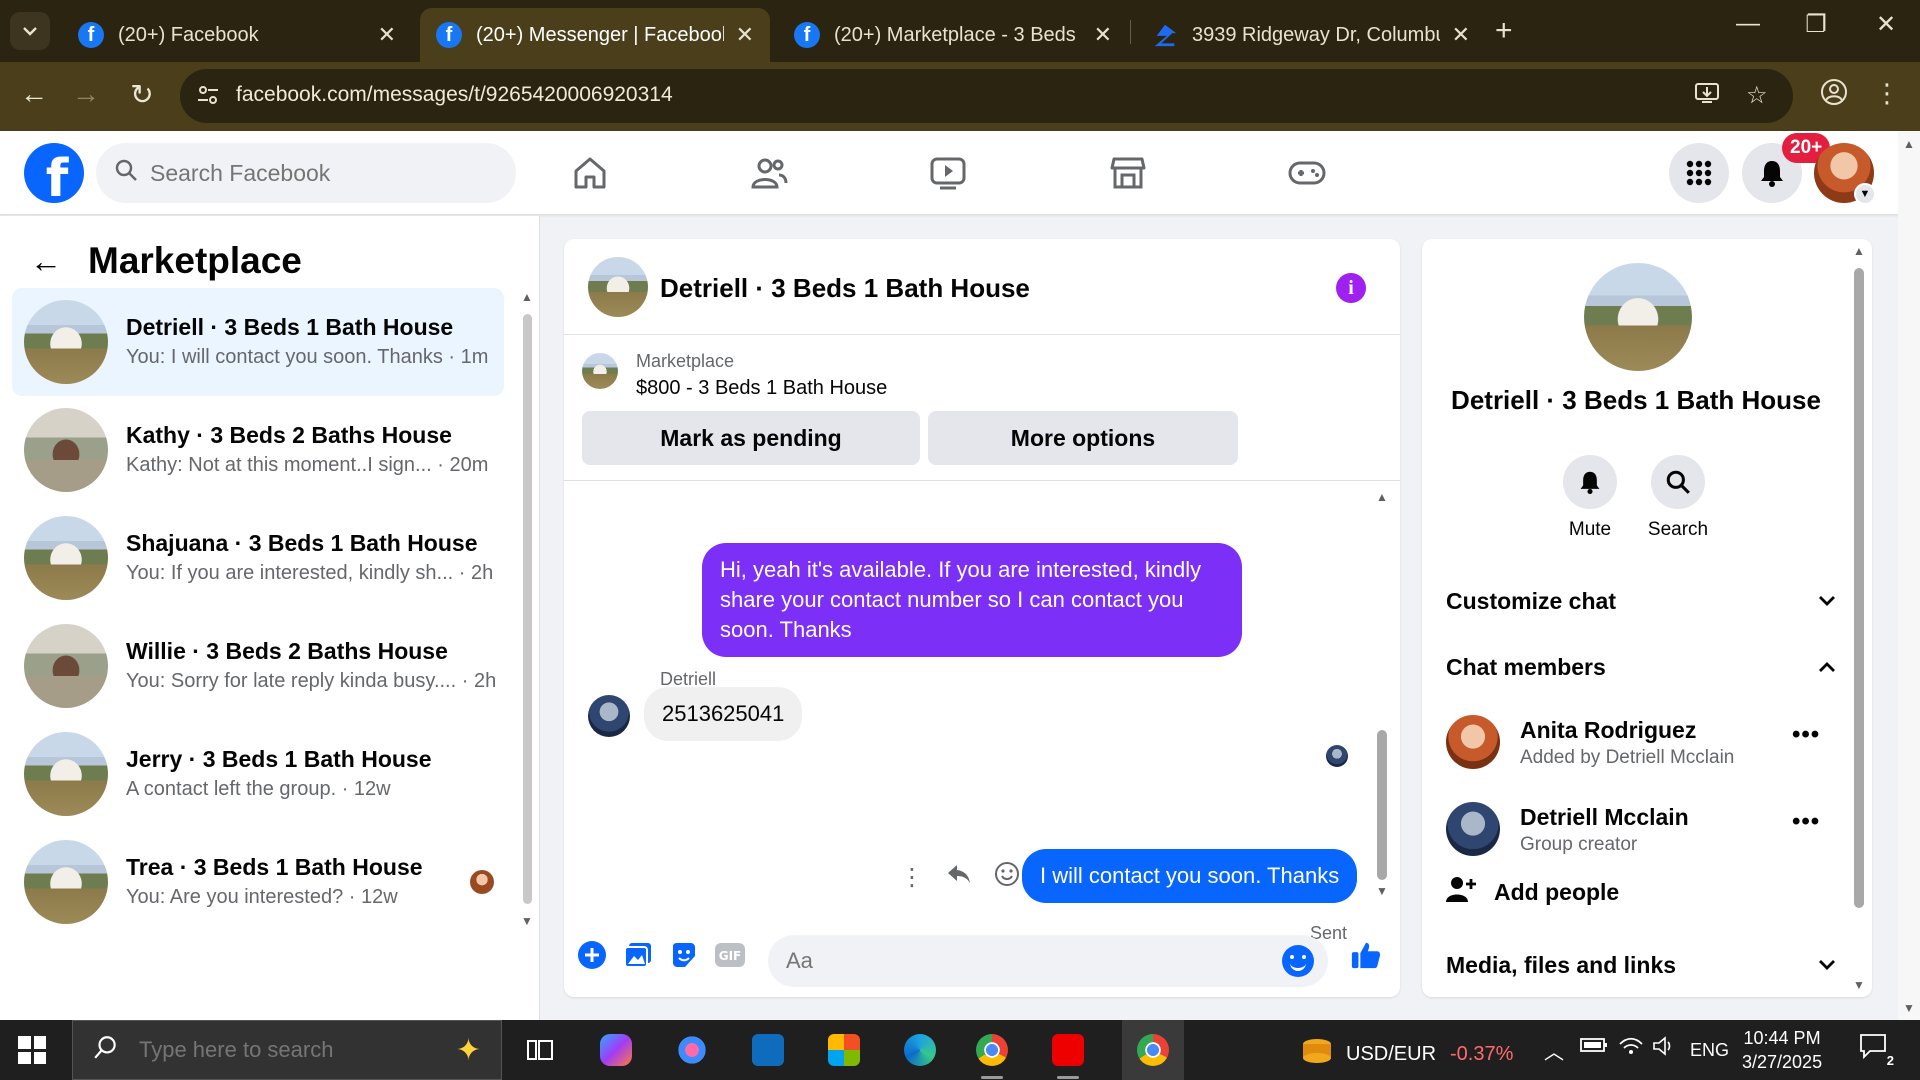 Image resolution: width=1920 pixels, height=1080 pixels. Describe the element at coordinates (34, 94) in the screenshot. I see `back-arrow-icon: ←` at that location.